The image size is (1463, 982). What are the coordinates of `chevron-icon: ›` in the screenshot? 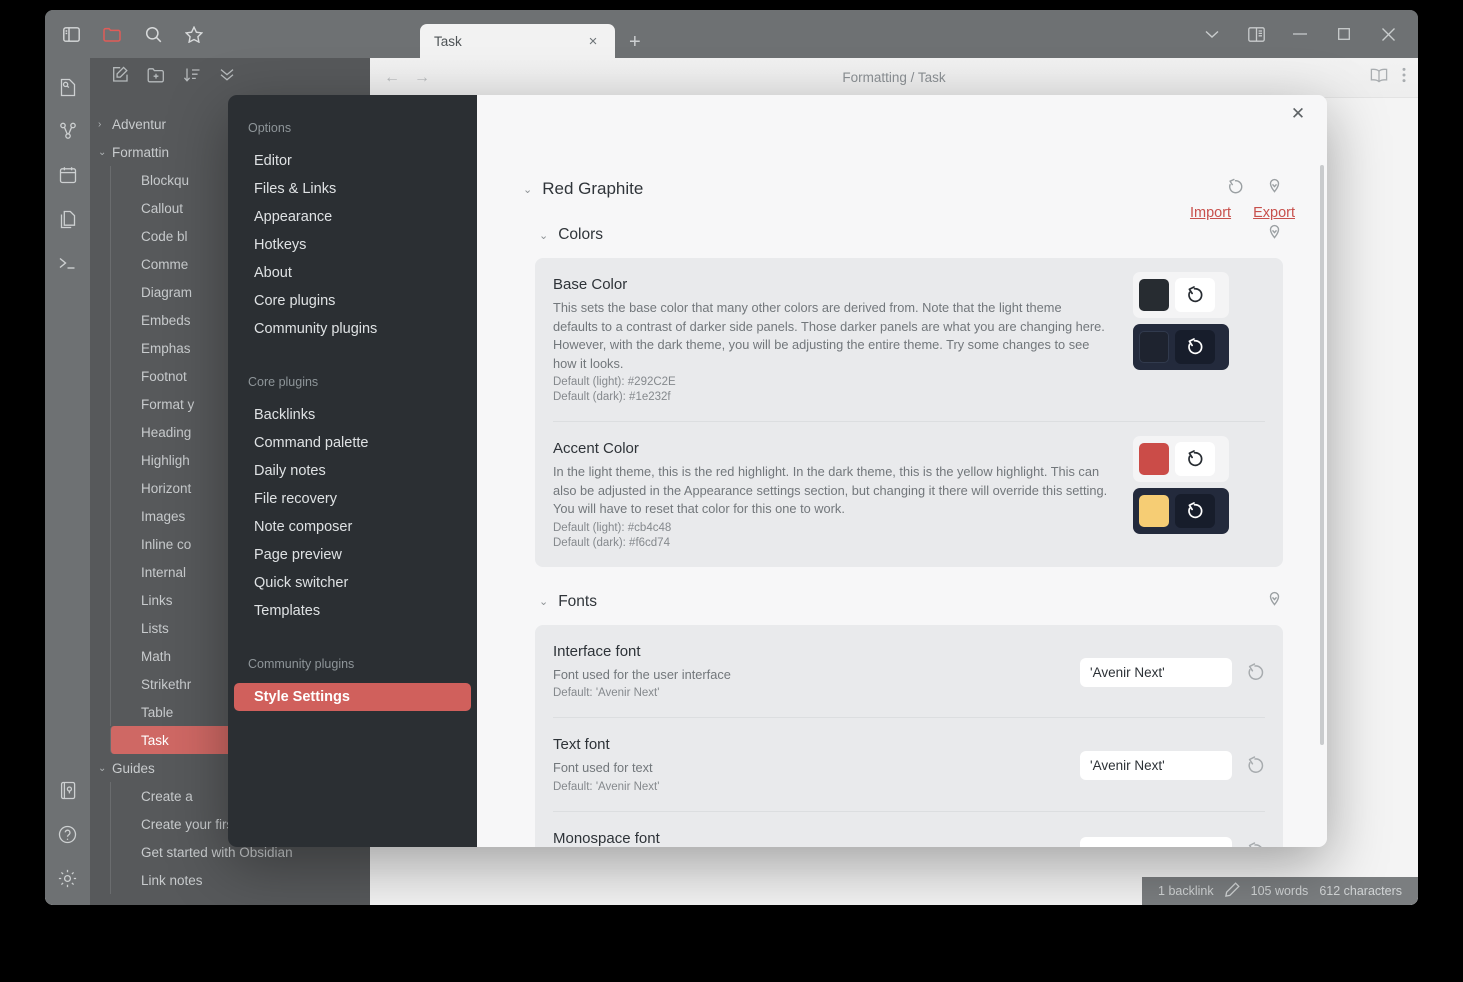 It's located at (105, 124).